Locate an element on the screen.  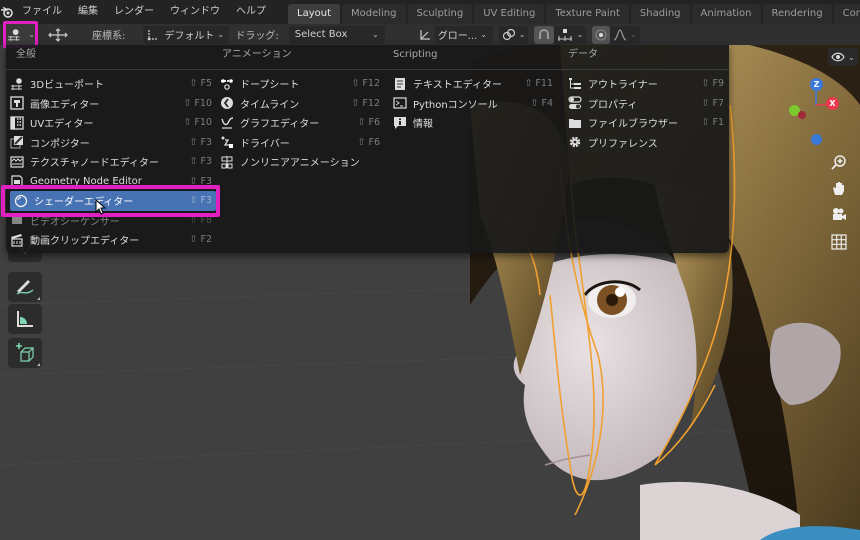
toggle-ortho-button is located at coordinates (839, 242).